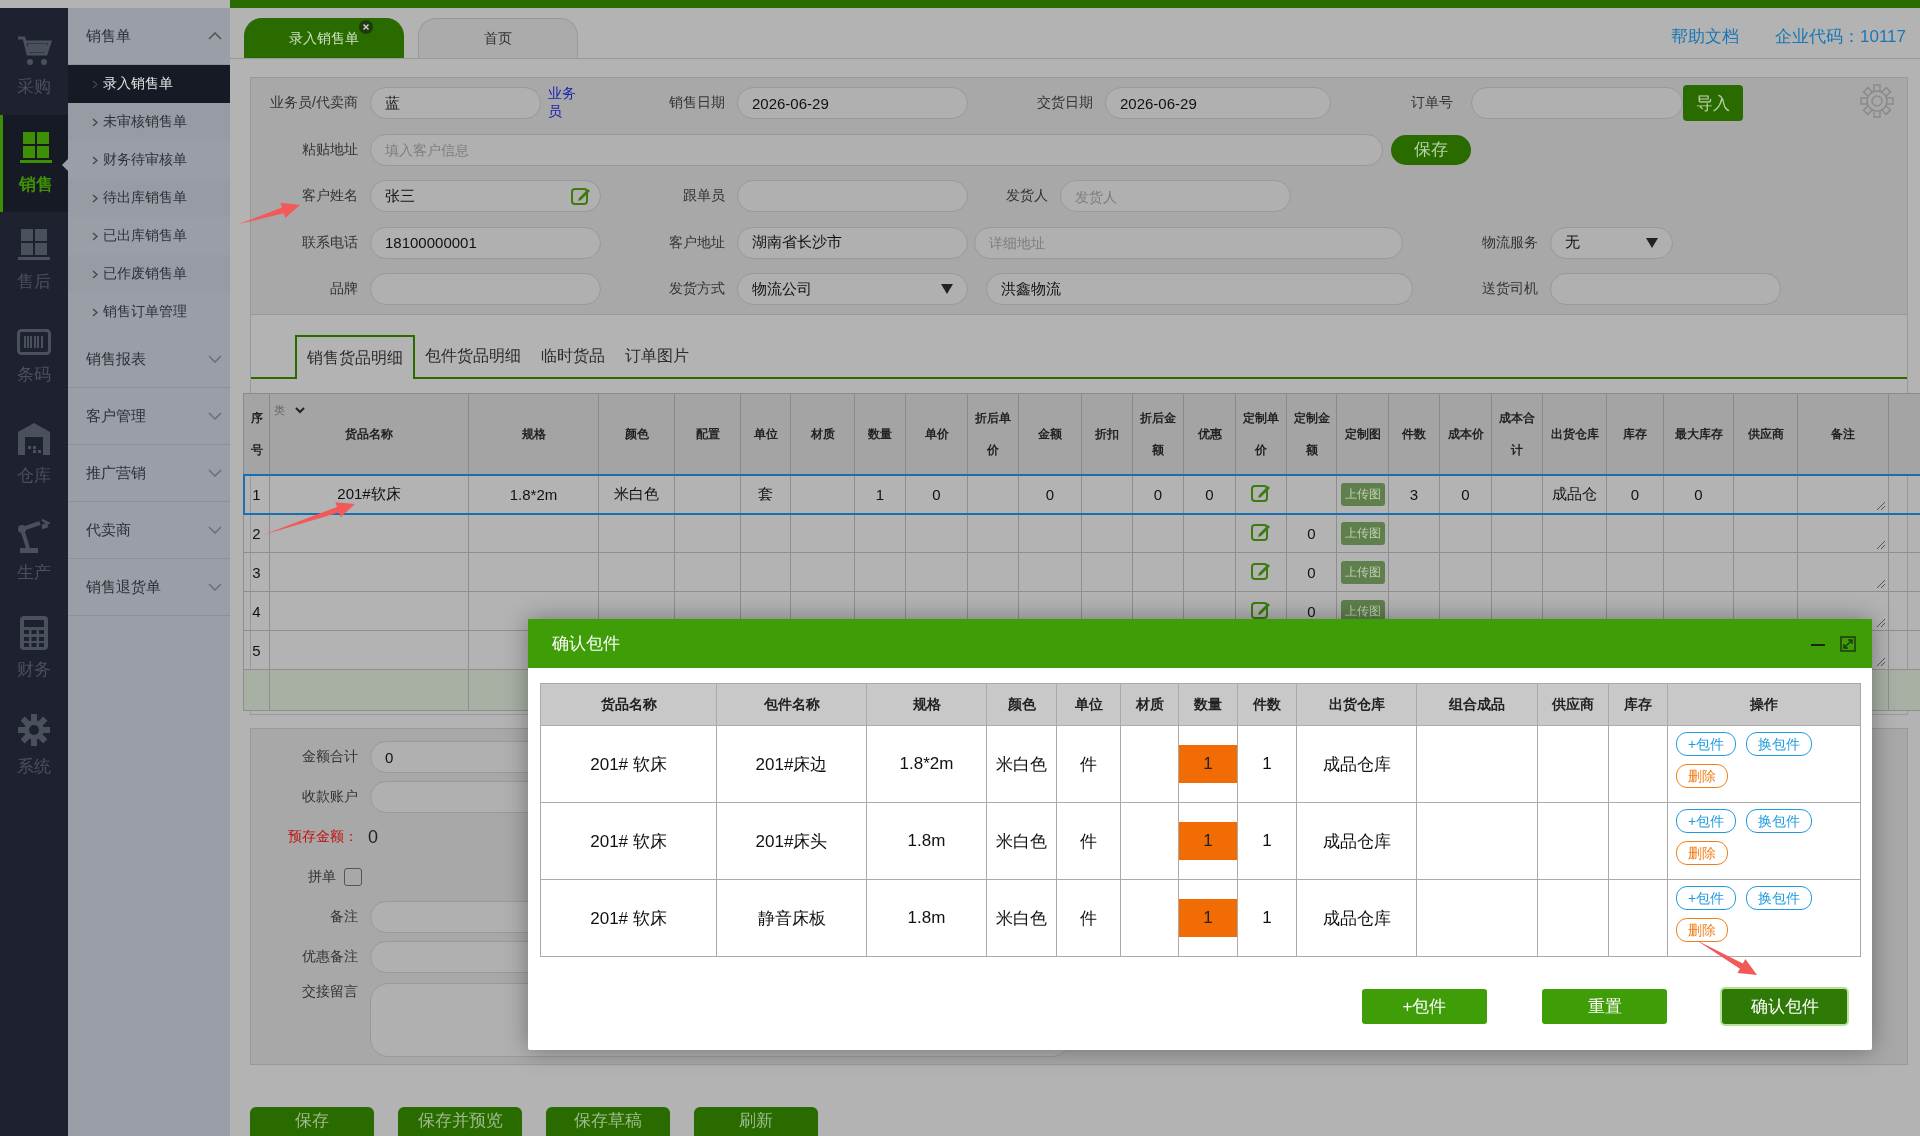 This screenshot has width=1920, height=1136. Describe the element at coordinates (568, 103) in the screenshot. I see `salesperson-link: 业务员` at that location.